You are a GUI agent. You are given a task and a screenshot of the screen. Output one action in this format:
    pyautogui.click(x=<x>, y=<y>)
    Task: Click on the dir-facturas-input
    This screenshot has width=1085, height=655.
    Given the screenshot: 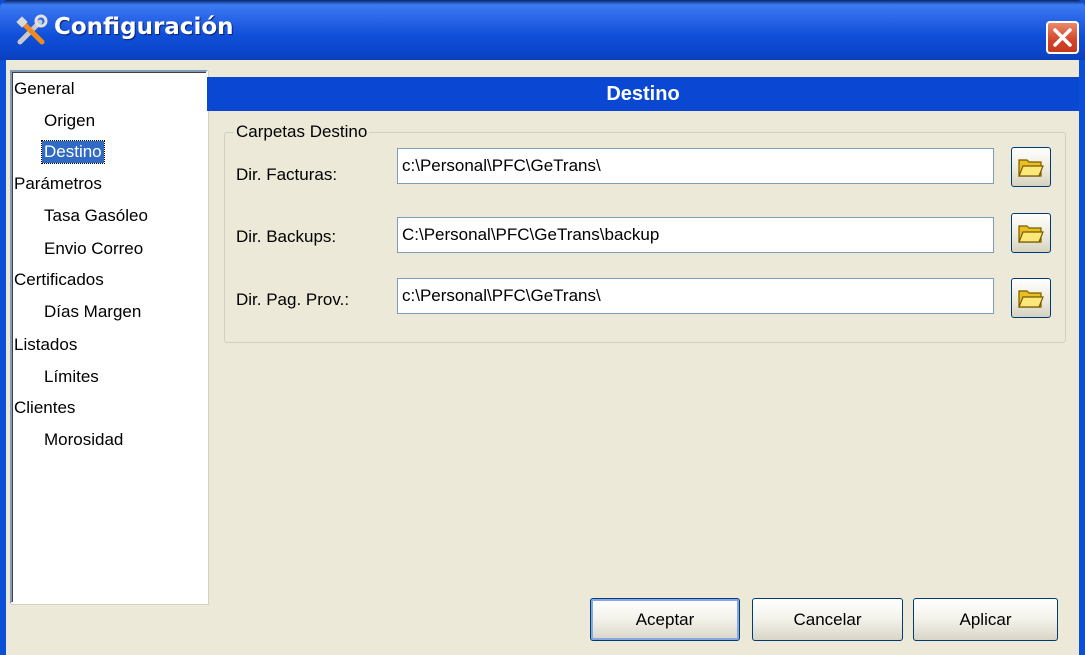 What is the action you would take?
    pyautogui.click(x=695, y=166)
    